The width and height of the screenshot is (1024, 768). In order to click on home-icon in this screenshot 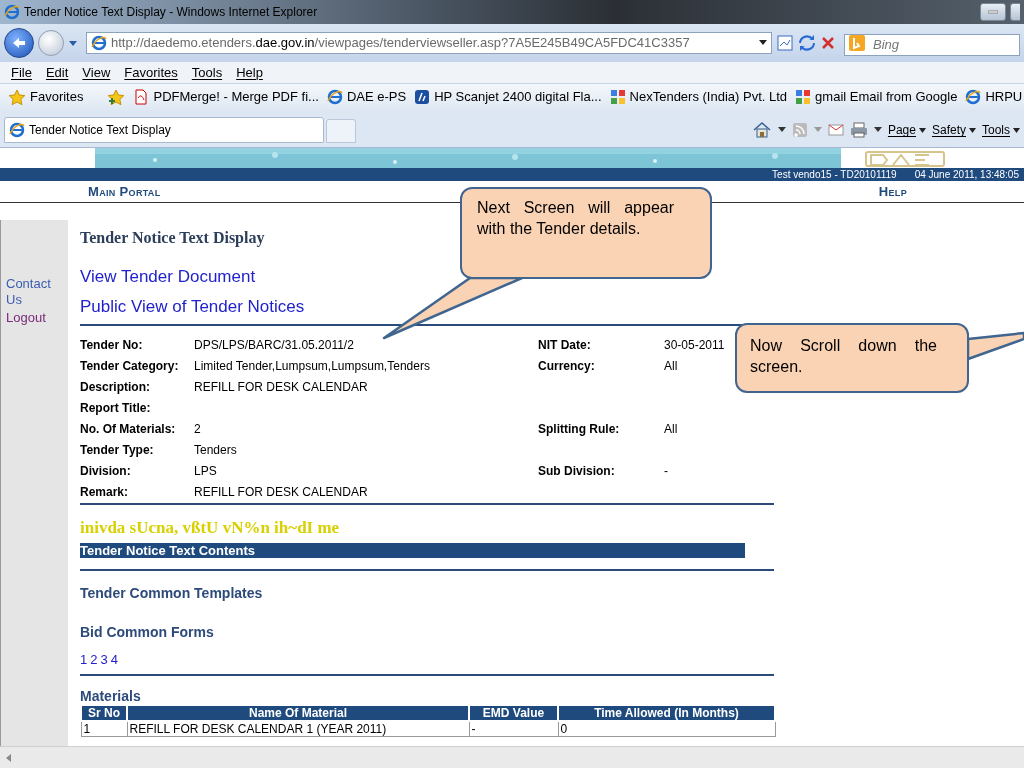, I will do `click(761, 130)`.